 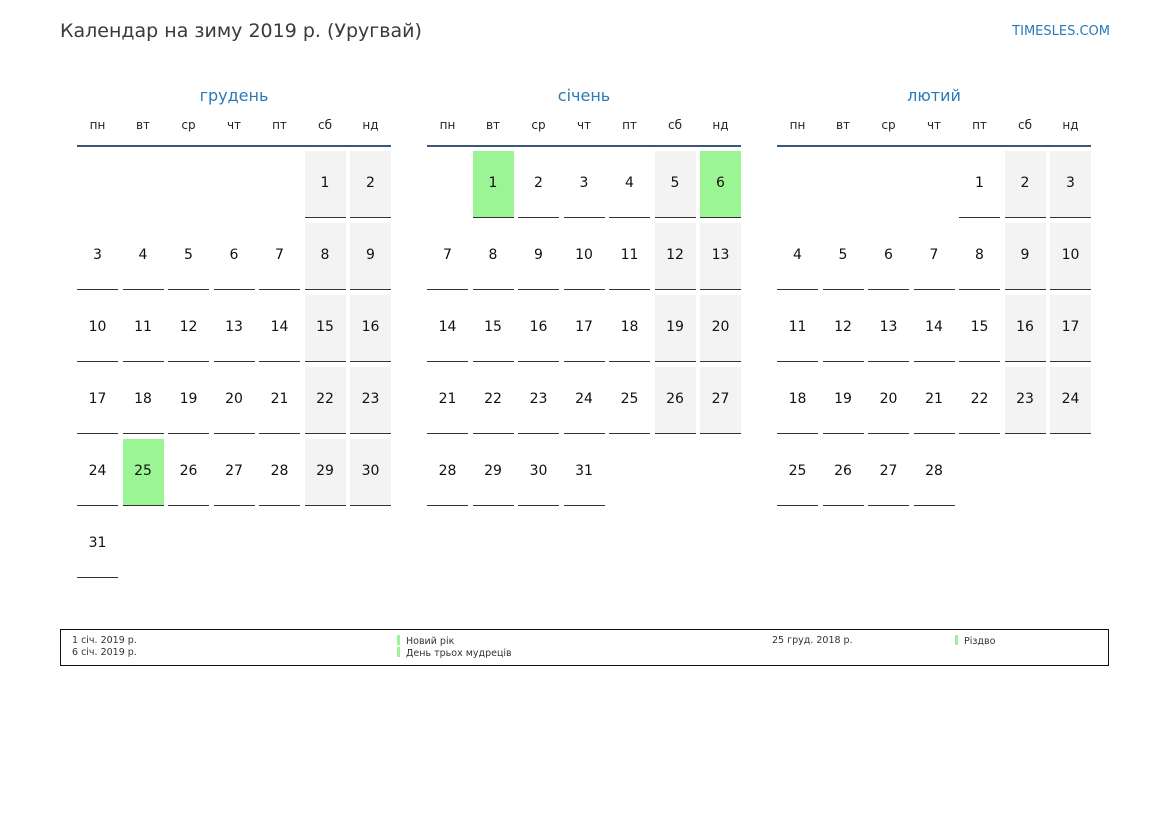 I want to click on month-name: грудень, so click(x=234, y=95).